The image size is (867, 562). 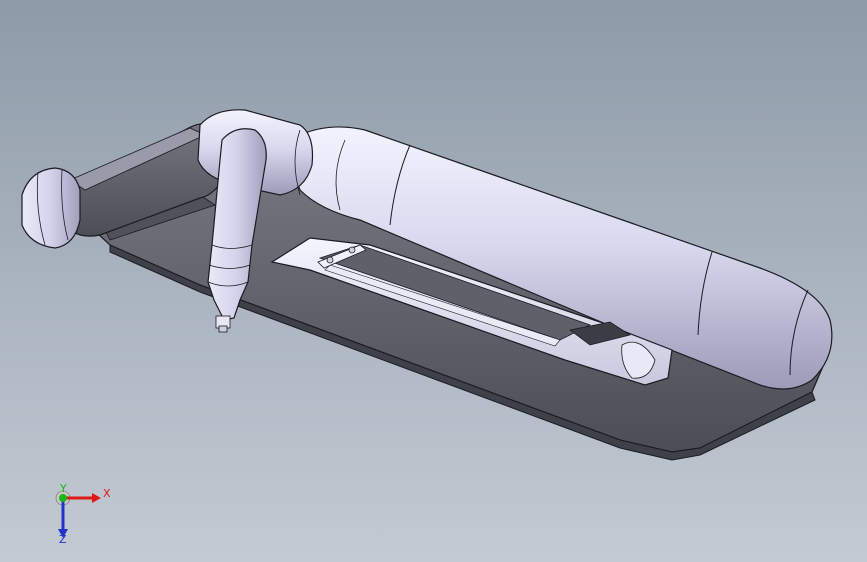 What do you see at coordinates (63, 538) in the screenshot?
I see `z-axis-label: Z` at bounding box center [63, 538].